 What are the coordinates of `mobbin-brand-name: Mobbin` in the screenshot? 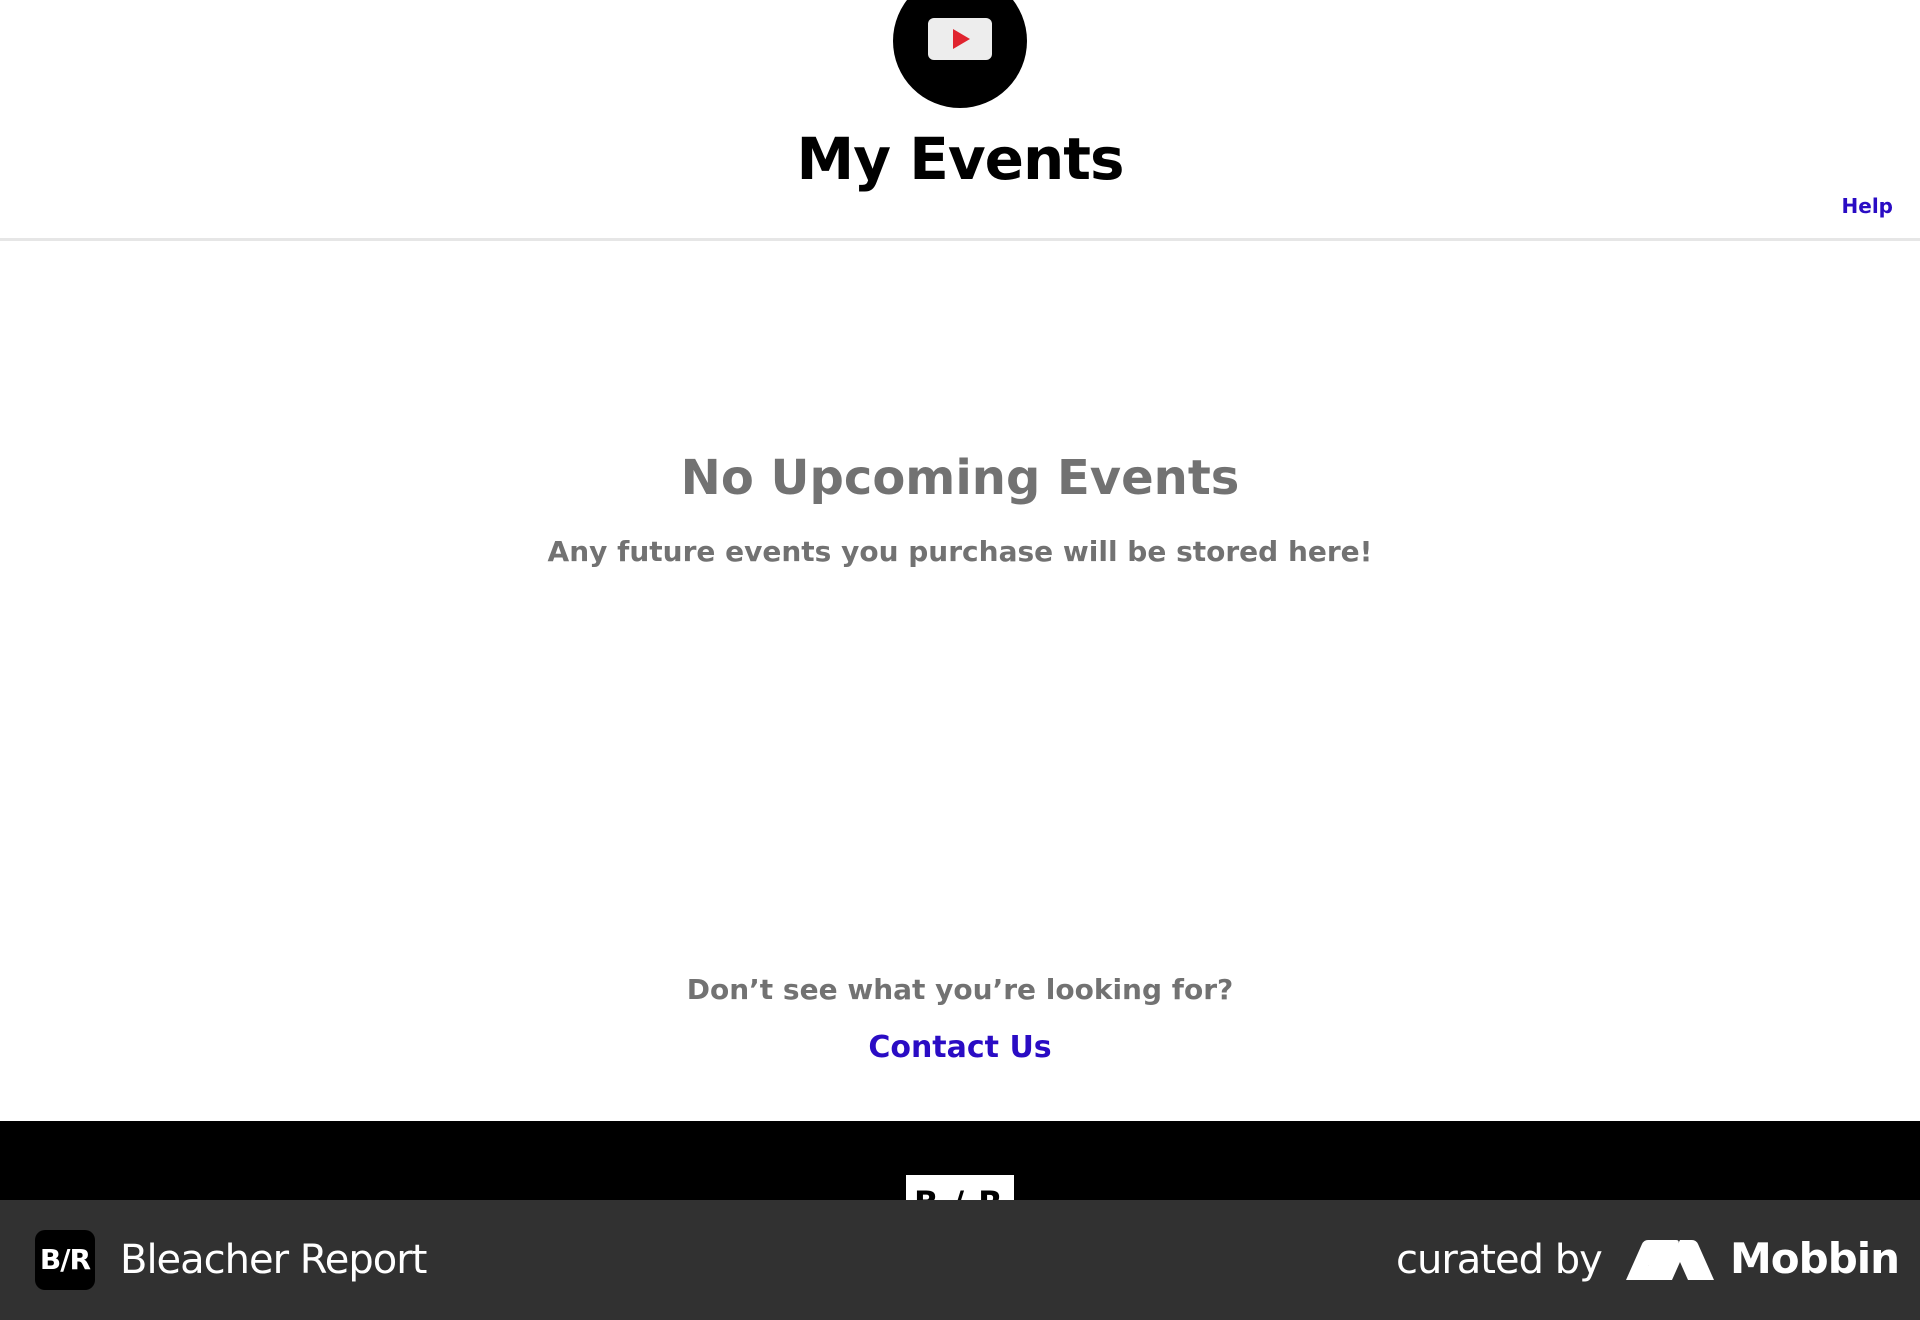 It's located at (1815, 1258).